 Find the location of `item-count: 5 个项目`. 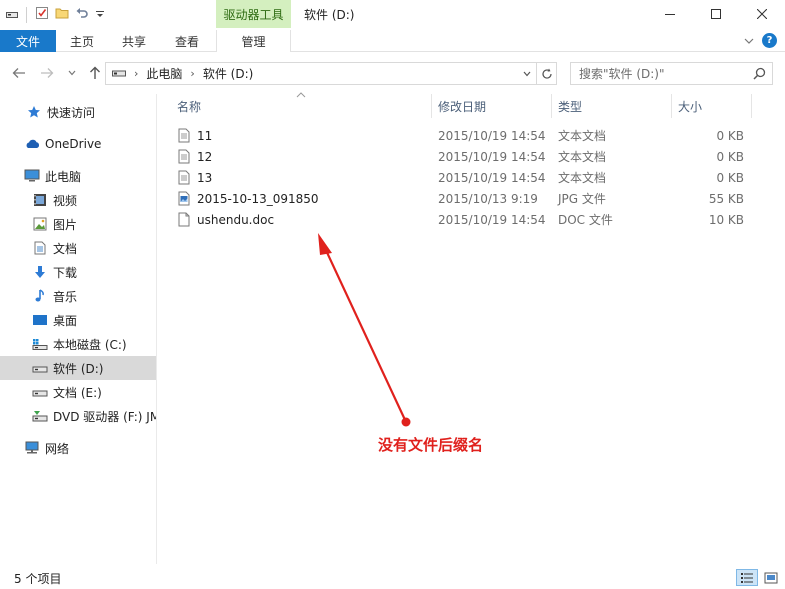

item-count: 5 个项目 is located at coordinates (38, 579).